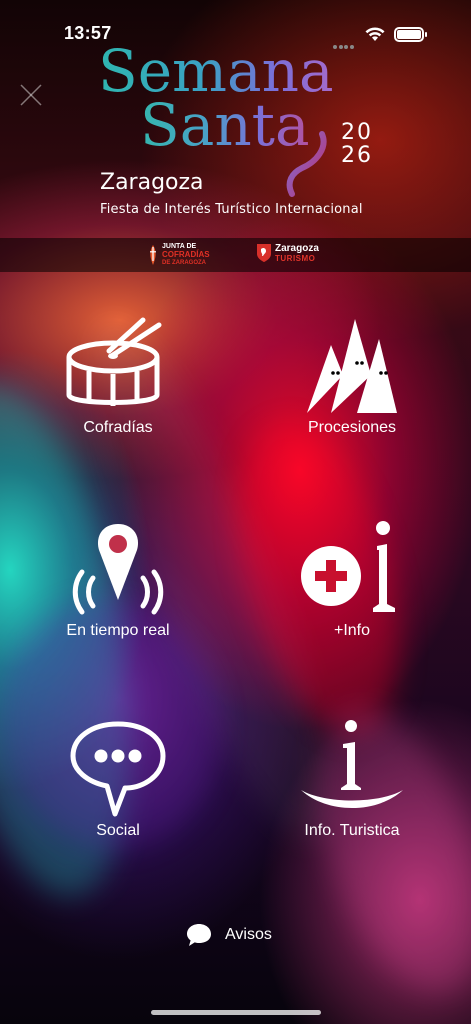 The width and height of the screenshot is (471, 1024). I want to click on home-indicator, so click(236, 1012).